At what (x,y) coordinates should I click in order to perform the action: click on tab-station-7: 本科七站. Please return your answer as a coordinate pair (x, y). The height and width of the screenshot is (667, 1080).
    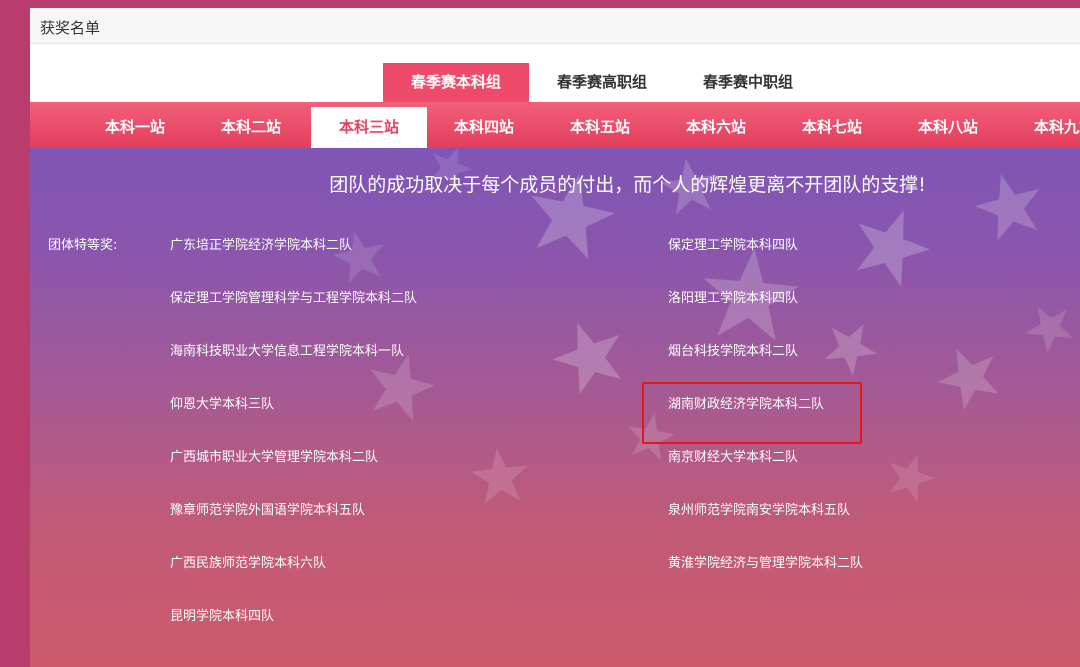
    Looking at the image, I should click on (832, 127).